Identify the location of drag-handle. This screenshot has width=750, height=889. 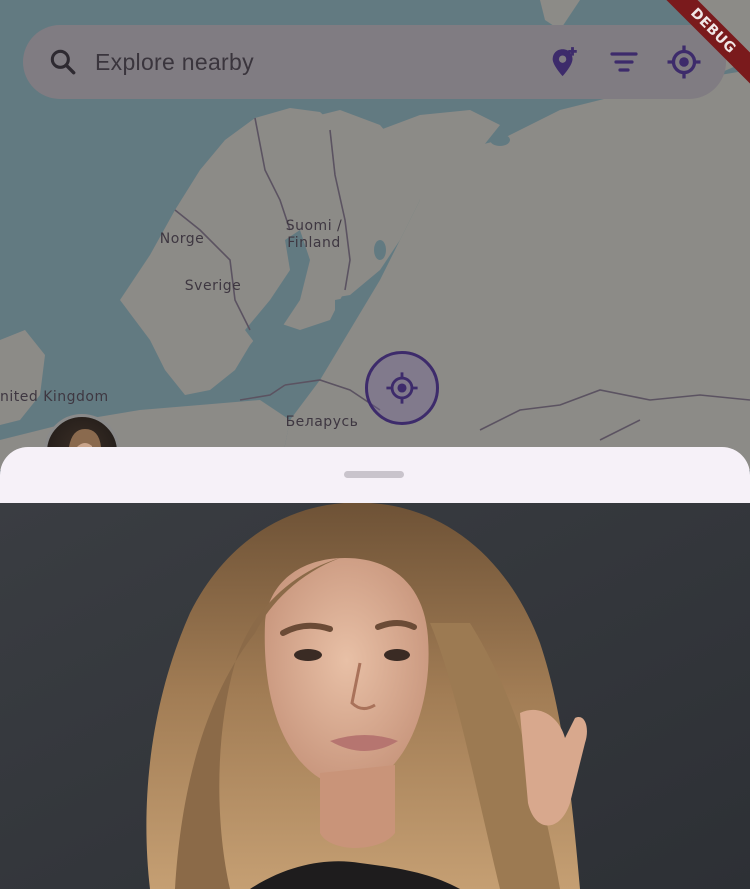
(374, 474).